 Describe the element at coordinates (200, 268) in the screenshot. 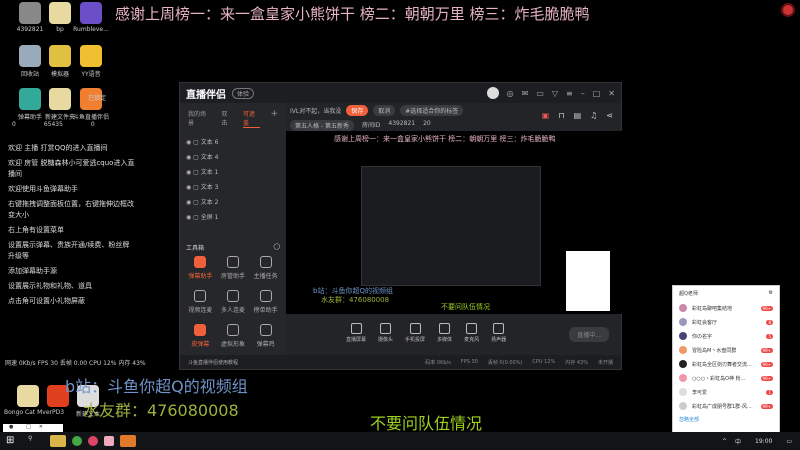

I see `tool-item: 弹幕助手` at that location.